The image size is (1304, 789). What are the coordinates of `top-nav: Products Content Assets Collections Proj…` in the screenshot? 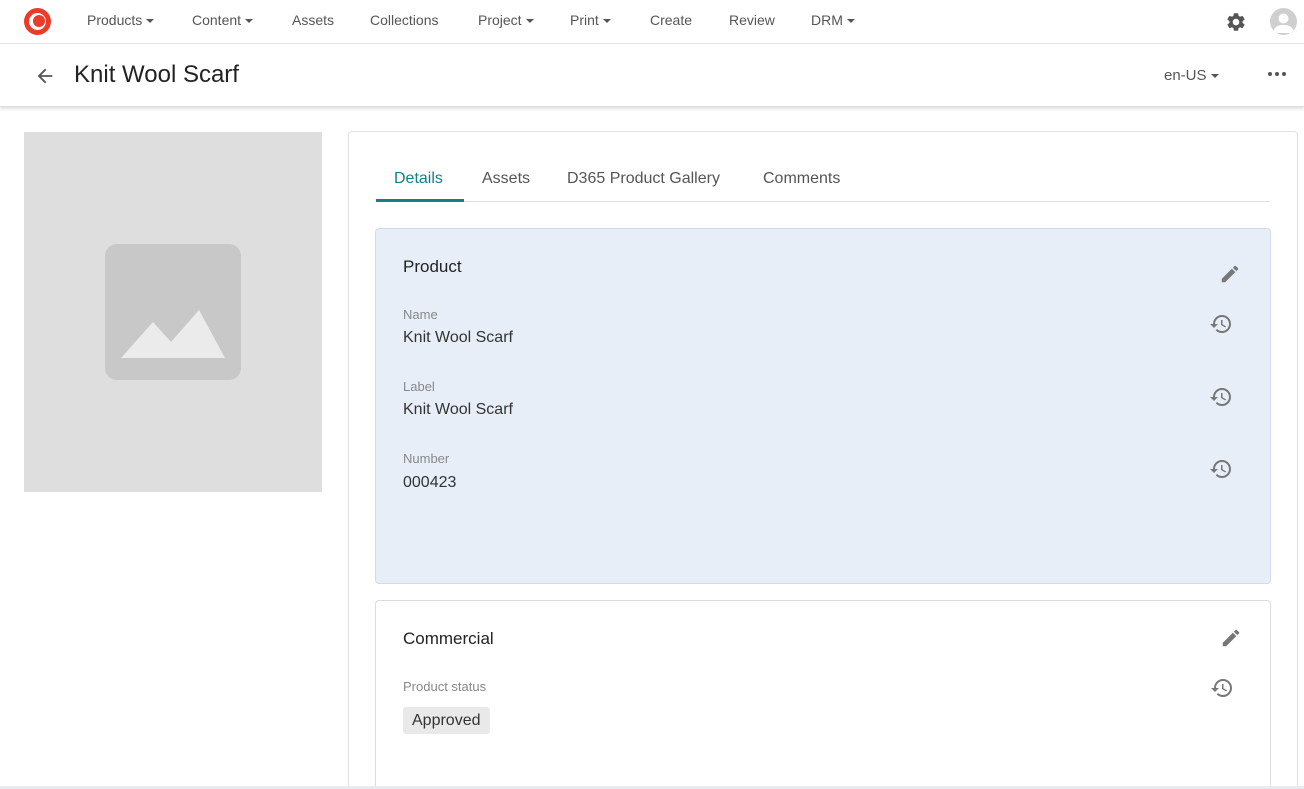 It's located at (652, 22).